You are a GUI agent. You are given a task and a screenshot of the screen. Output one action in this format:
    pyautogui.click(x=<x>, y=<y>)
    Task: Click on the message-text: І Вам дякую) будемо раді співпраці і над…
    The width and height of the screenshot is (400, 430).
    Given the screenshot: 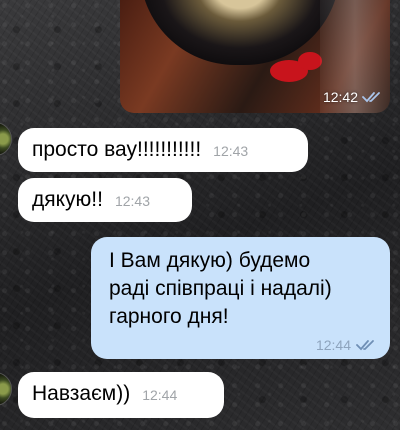 What is the action you would take?
    pyautogui.click(x=220, y=288)
    